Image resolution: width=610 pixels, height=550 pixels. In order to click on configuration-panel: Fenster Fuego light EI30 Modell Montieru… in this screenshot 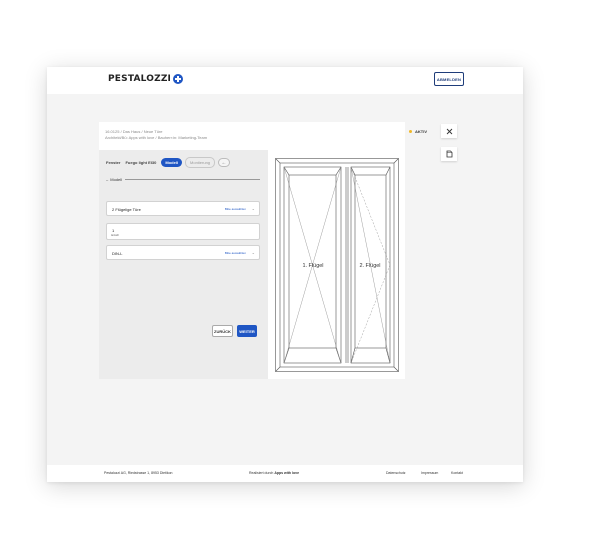, I will do `click(183, 264)`.